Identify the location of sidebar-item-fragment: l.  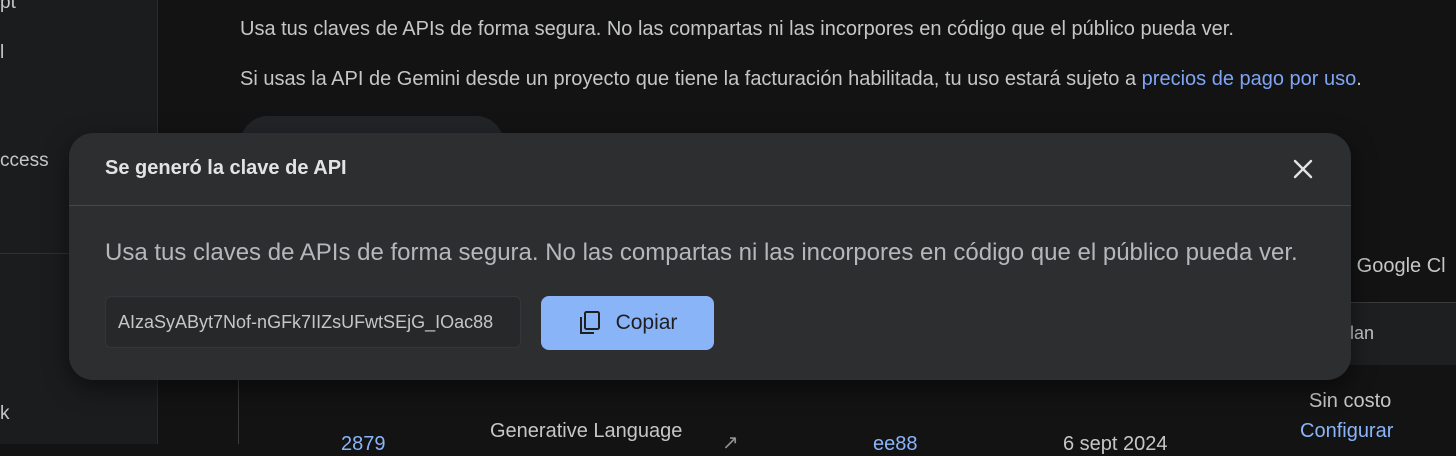
(2, 53).